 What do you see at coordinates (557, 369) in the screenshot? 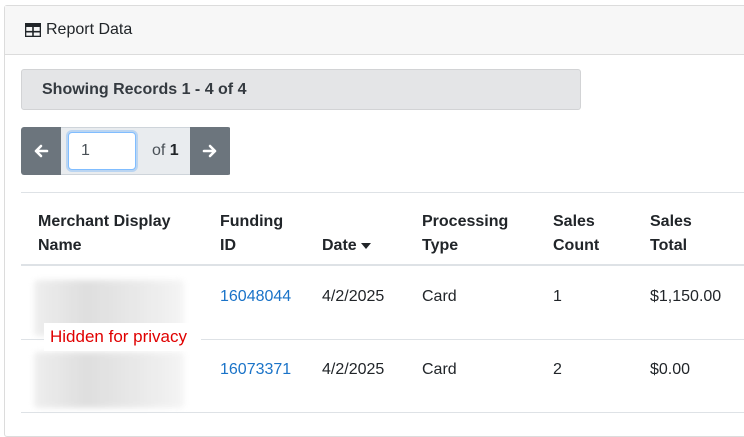
I see `sales-count-cell: 2` at bounding box center [557, 369].